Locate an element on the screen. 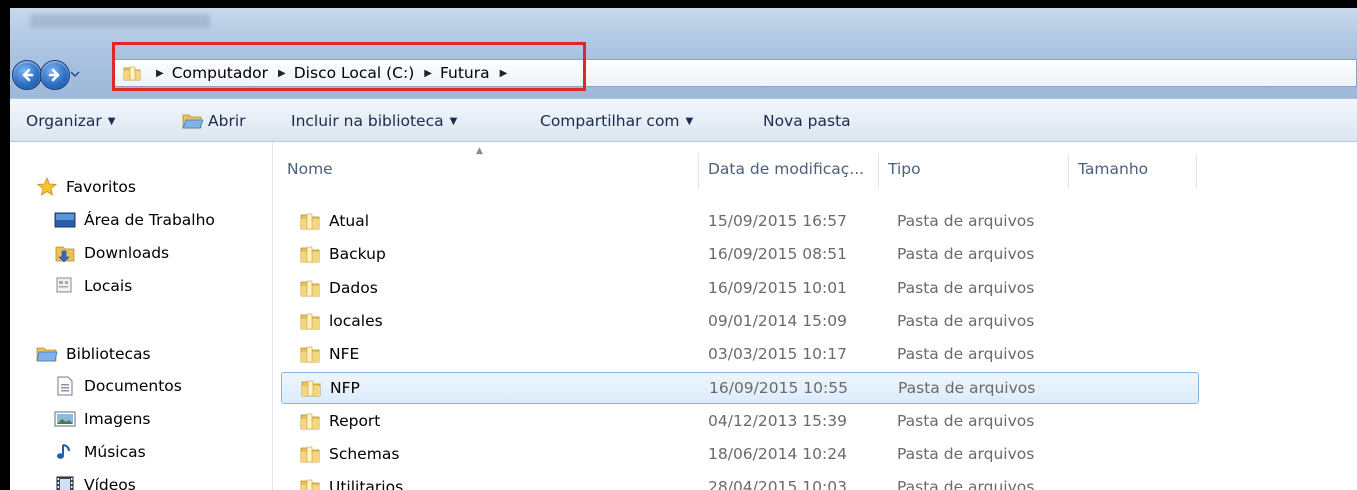 The image size is (1357, 490). file-name: locales is located at coordinates (356, 320).